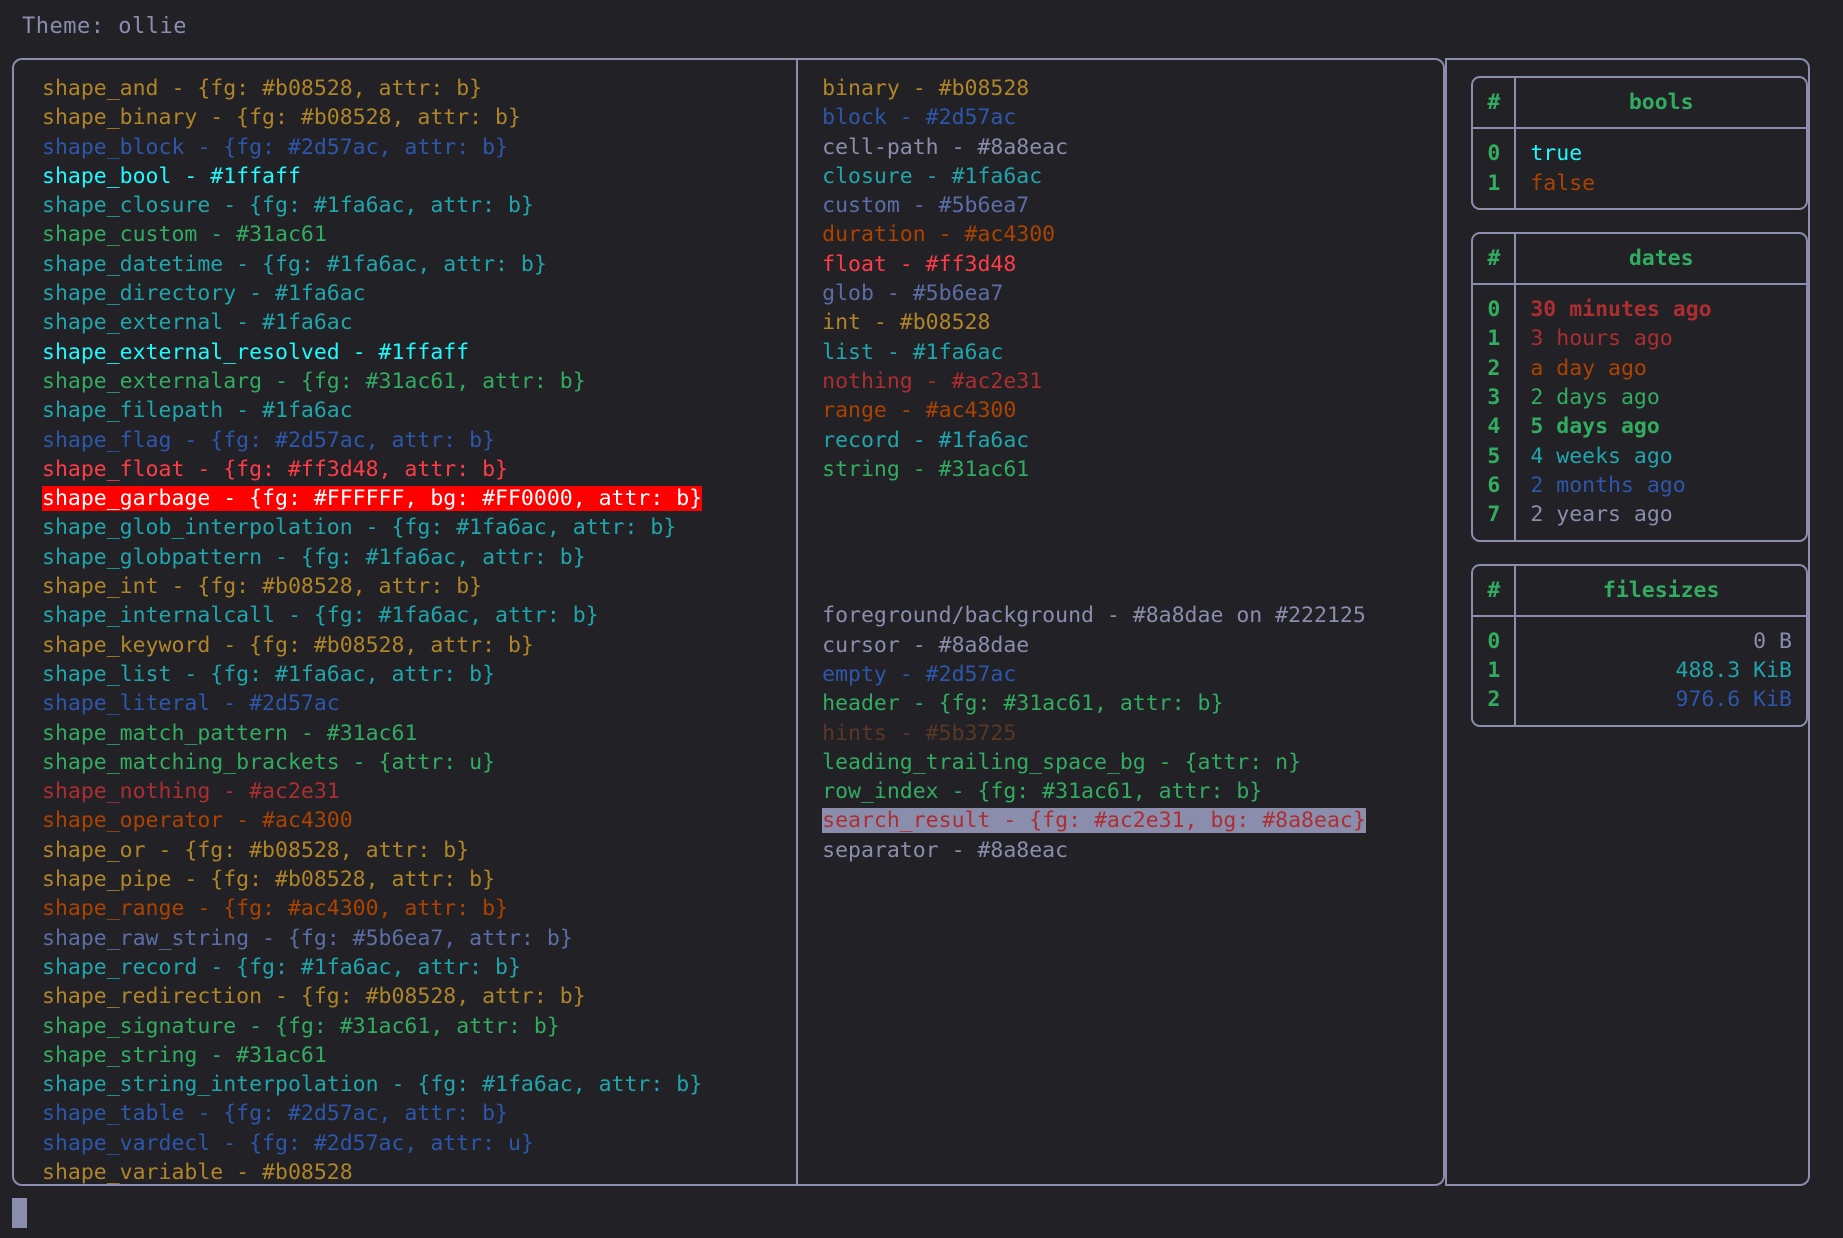 The width and height of the screenshot is (1843, 1238). I want to click on type-entry: int - #b08528, so click(906, 323).